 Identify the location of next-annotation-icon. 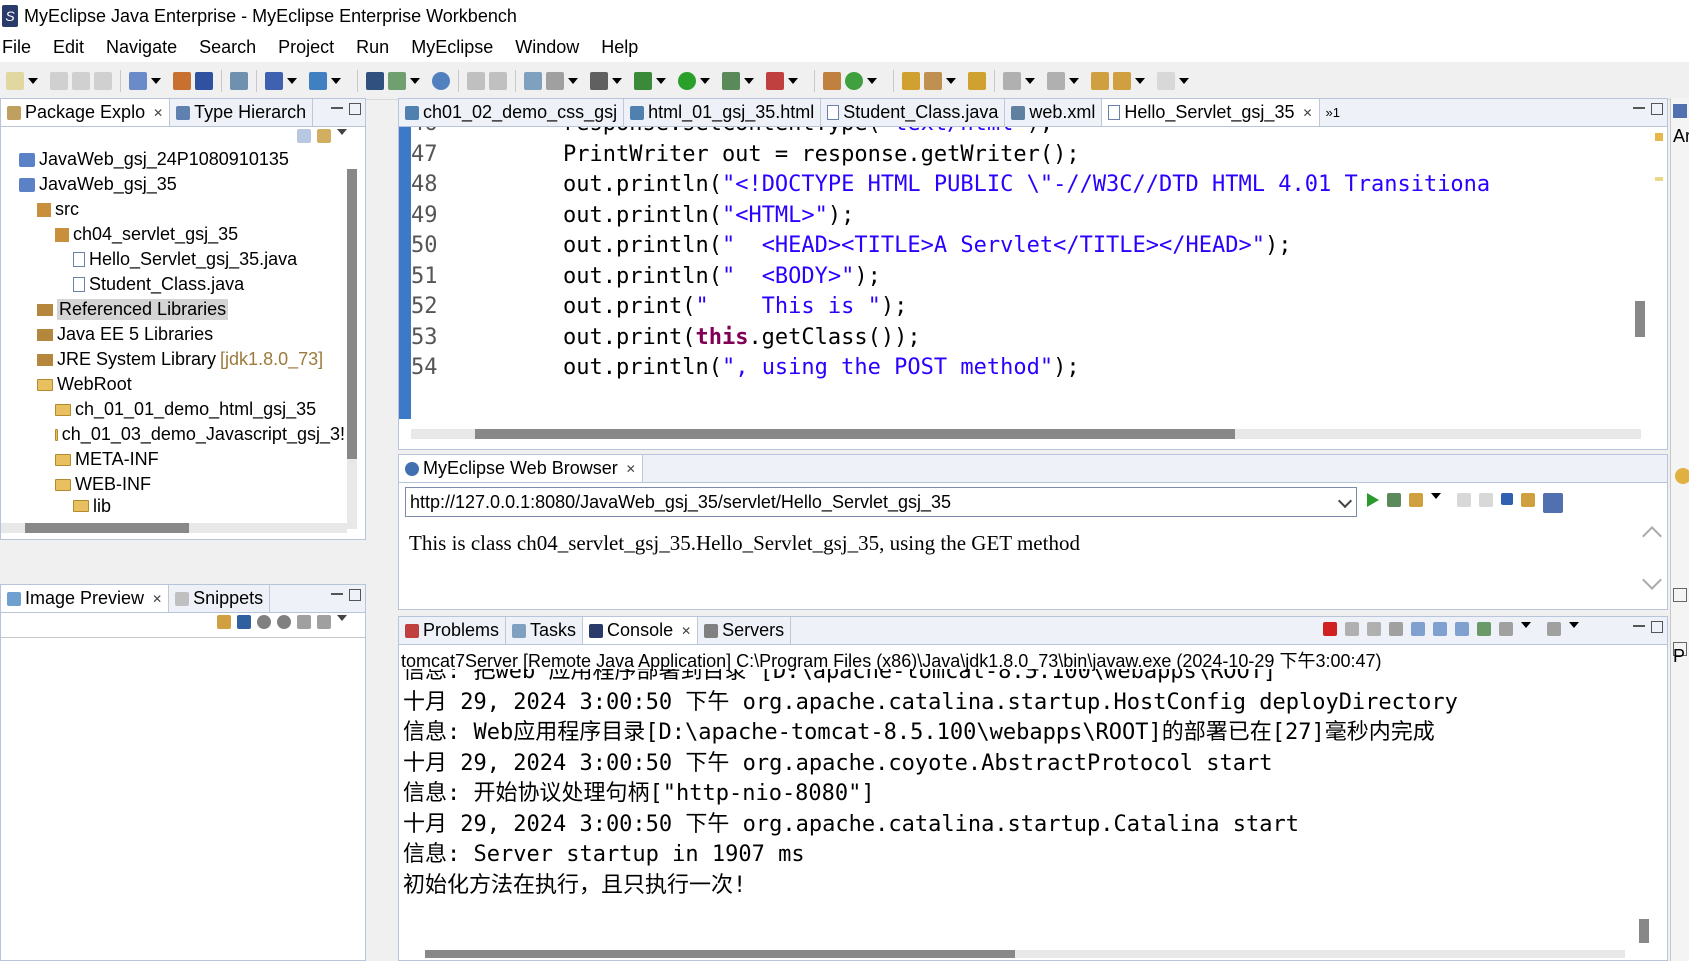
(498, 80).